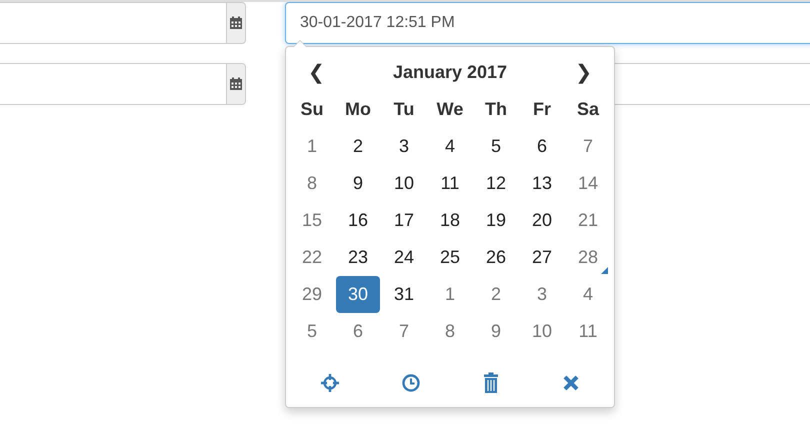 This screenshot has height=425, width=810. I want to click on weekday-label: Fr, so click(542, 109).